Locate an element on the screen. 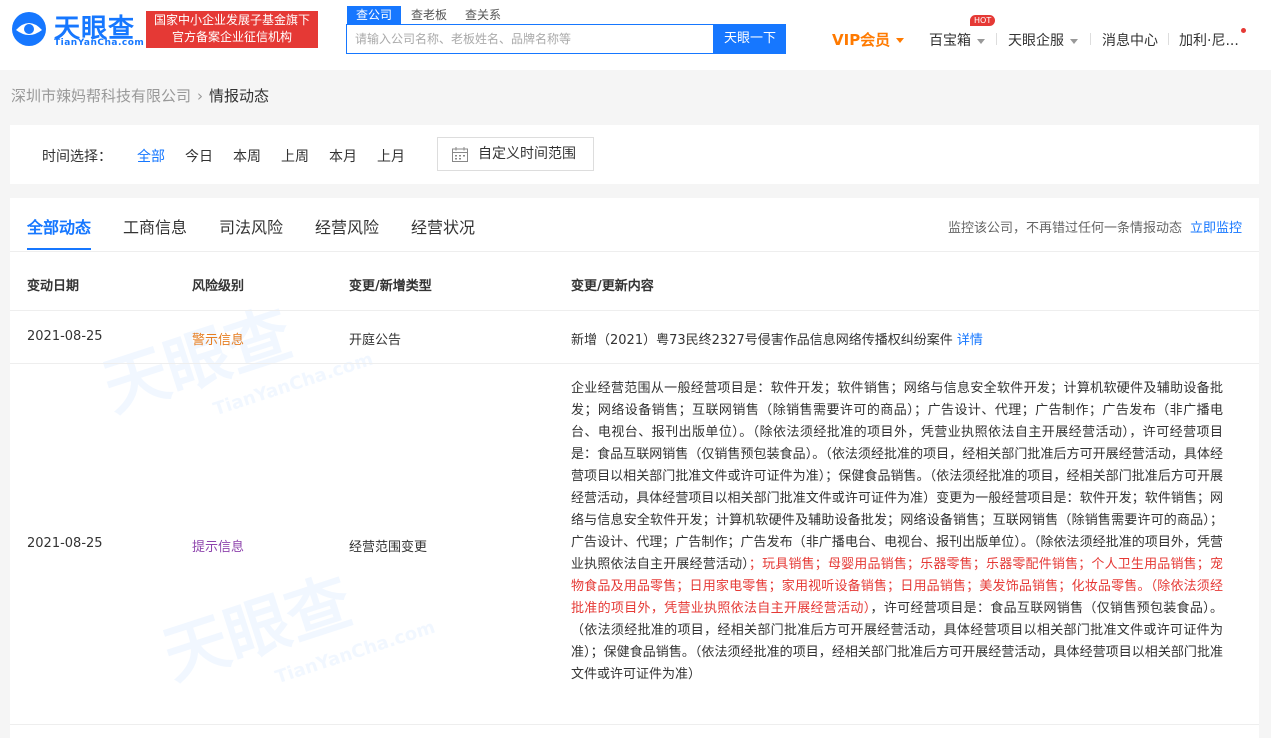 The height and width of the screenshot is (738, 1271). time-option-all: 全部 is located at coordinates (151, 156).